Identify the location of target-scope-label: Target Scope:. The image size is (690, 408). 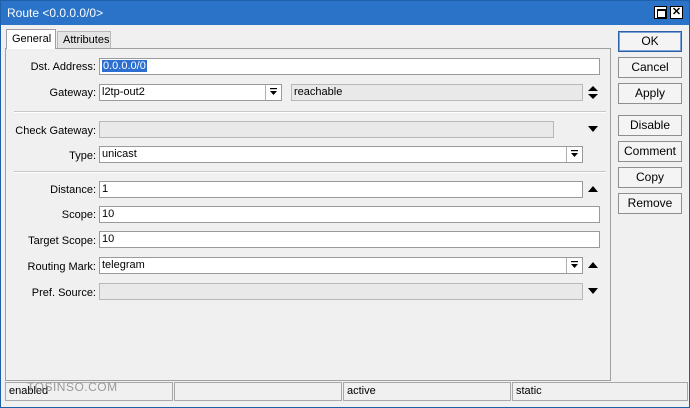
(62, 241).